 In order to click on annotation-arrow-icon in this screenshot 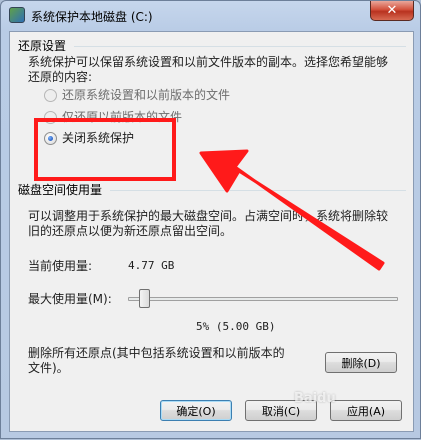, I will do `click(292, 210)`.